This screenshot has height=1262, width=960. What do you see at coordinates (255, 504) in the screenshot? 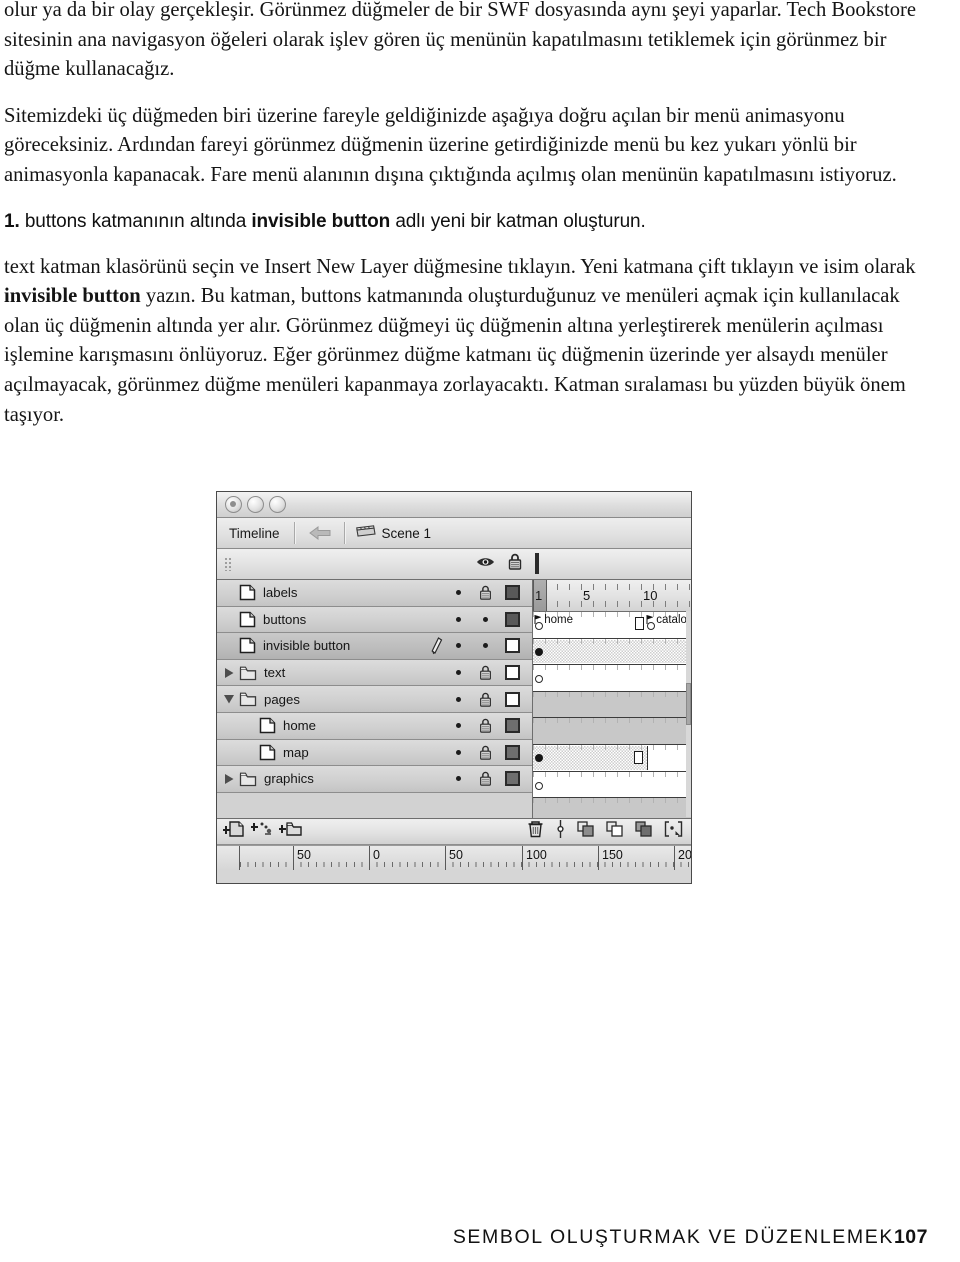
I see `window-minimize-button` at bounding box center [255, 504].